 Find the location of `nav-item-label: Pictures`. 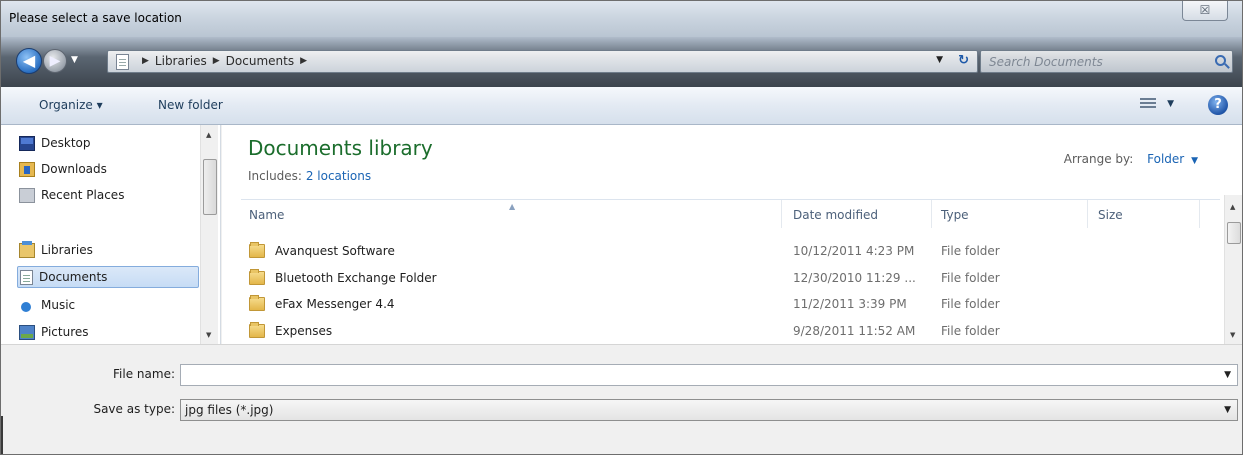

nav-item-label: Pictures is located at coordinates (65, 332).